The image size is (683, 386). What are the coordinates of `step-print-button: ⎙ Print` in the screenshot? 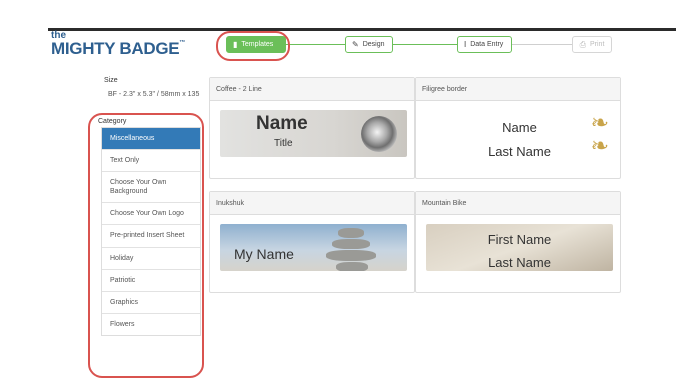 It's located at (592, 44).